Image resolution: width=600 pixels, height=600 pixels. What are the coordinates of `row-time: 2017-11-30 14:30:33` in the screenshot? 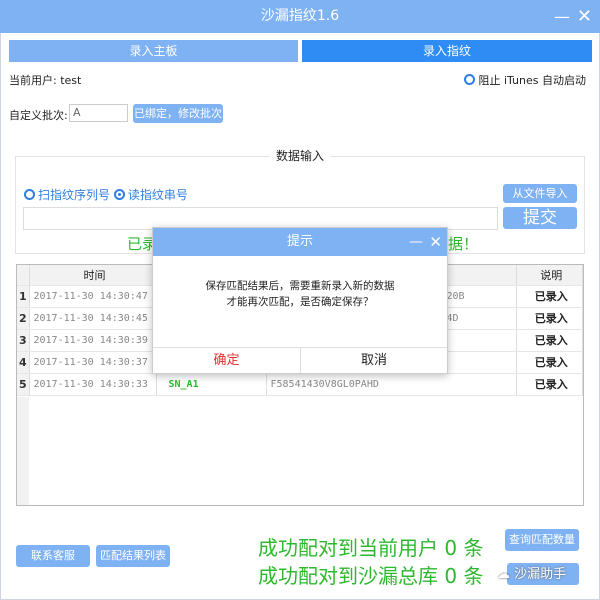 It's located at (93, 384).